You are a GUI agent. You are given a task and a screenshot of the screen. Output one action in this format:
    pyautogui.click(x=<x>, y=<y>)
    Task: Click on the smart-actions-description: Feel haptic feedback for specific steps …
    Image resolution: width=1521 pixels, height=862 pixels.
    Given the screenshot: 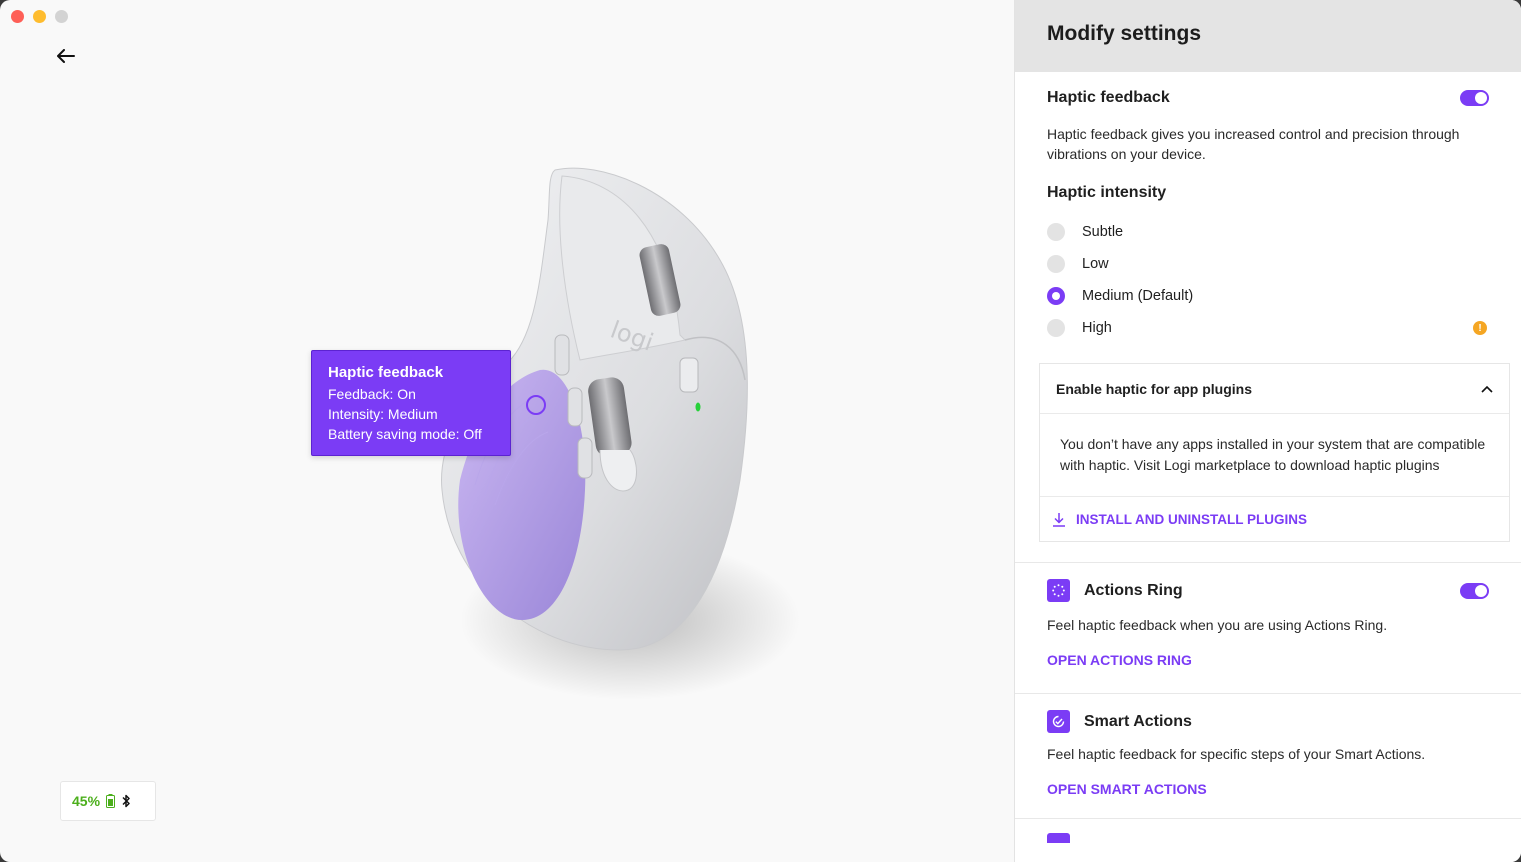 What is the action you would take?
    pyautogui.click(x=1236, y=754)
    